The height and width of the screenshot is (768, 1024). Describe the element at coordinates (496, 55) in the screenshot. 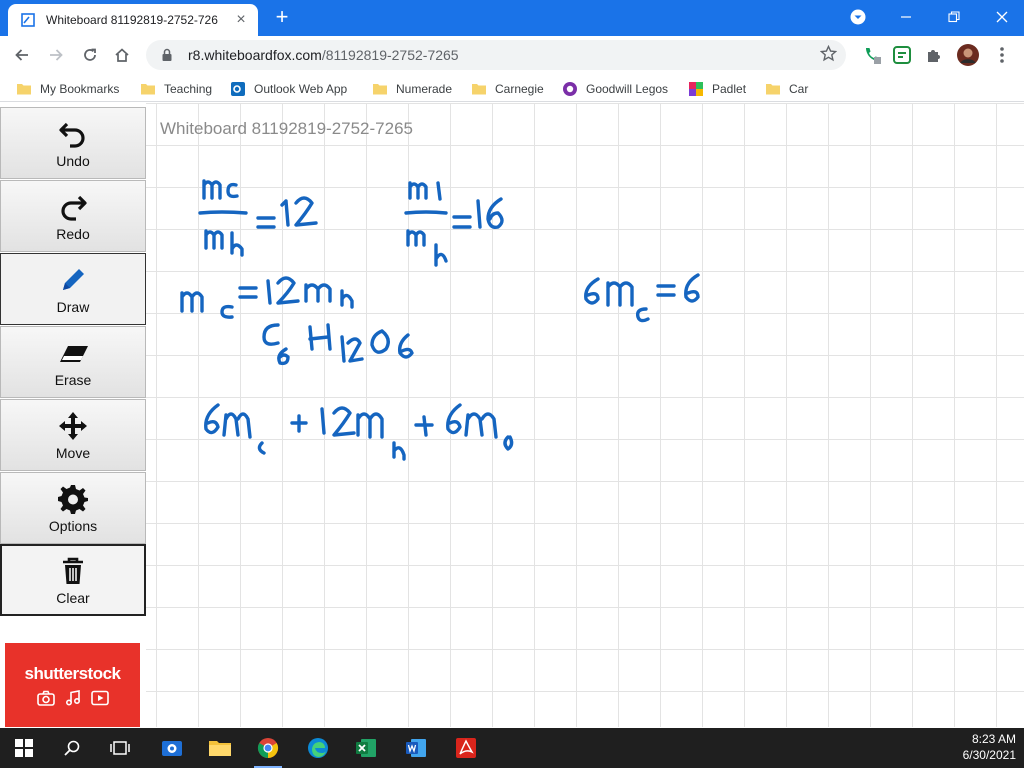

I see `address-bar: r8.whiteboardfox.com /81192819-2752-7265` at that location.